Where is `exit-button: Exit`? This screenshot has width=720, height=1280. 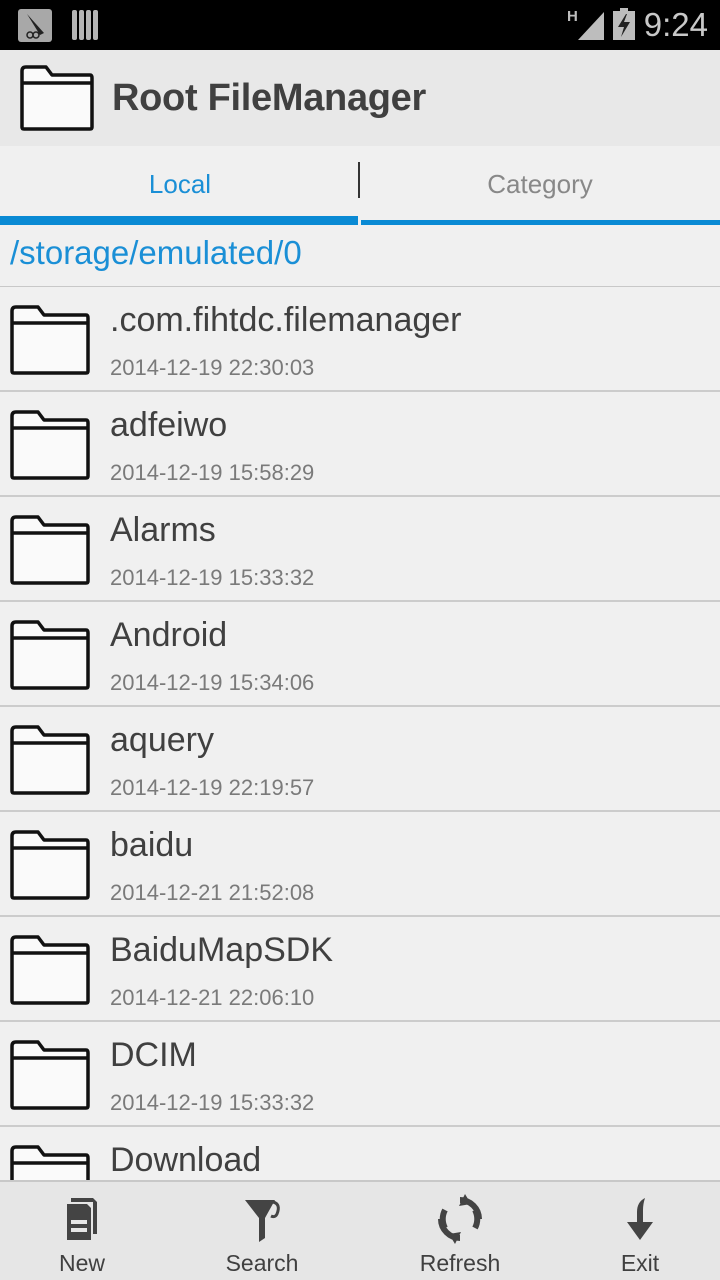 exit-button: Exit is located at coordinates (640, 1231).